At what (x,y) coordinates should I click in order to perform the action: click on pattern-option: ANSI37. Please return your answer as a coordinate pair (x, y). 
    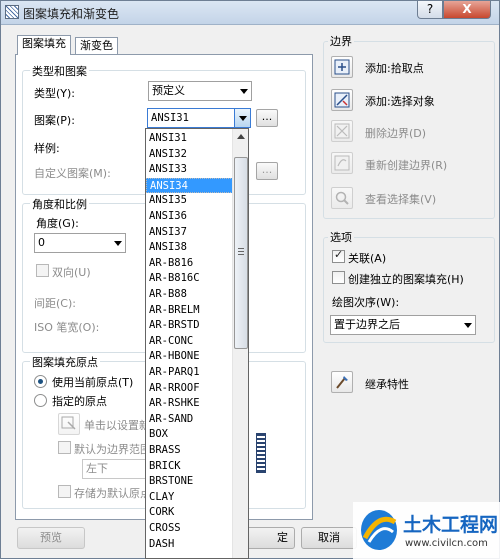
    Looking at the image, I should click on (189, 233).